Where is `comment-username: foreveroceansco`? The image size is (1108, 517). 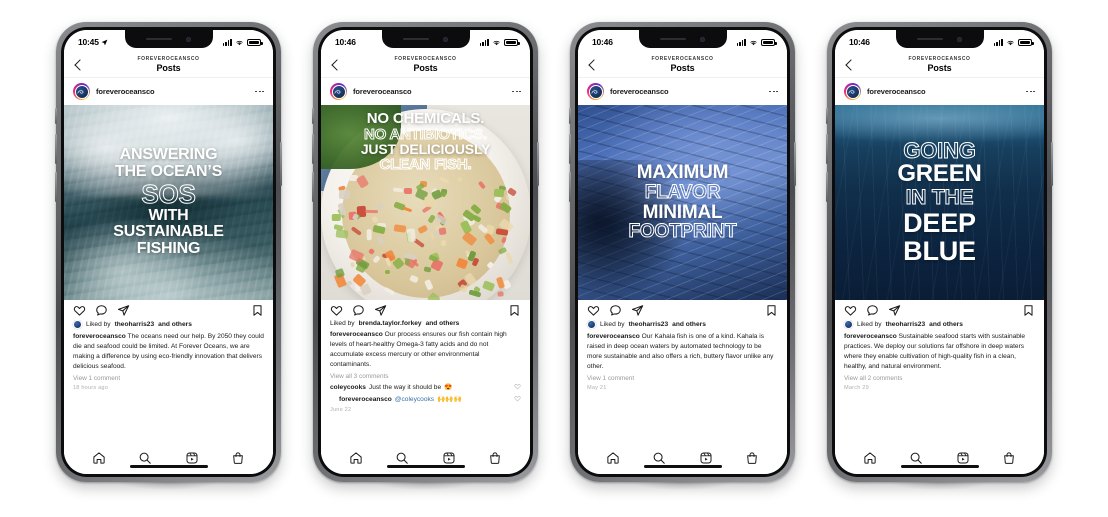 comment-username: foreveroceansco is located at coordinates (365, 399).